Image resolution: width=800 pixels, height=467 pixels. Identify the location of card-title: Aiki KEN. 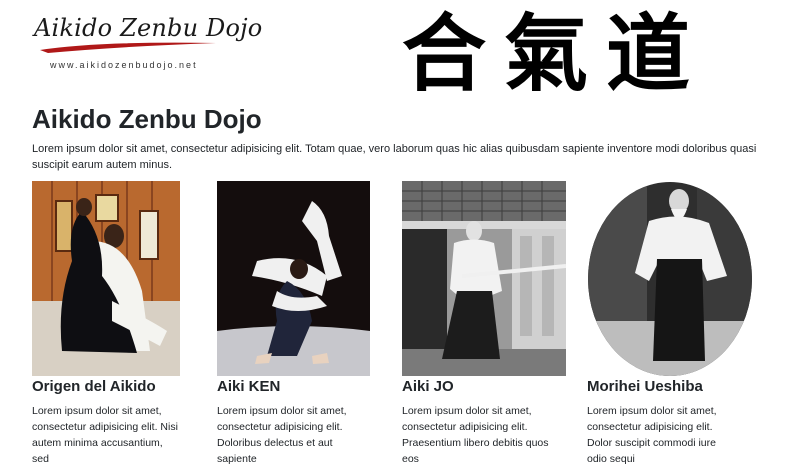
(248, 386).